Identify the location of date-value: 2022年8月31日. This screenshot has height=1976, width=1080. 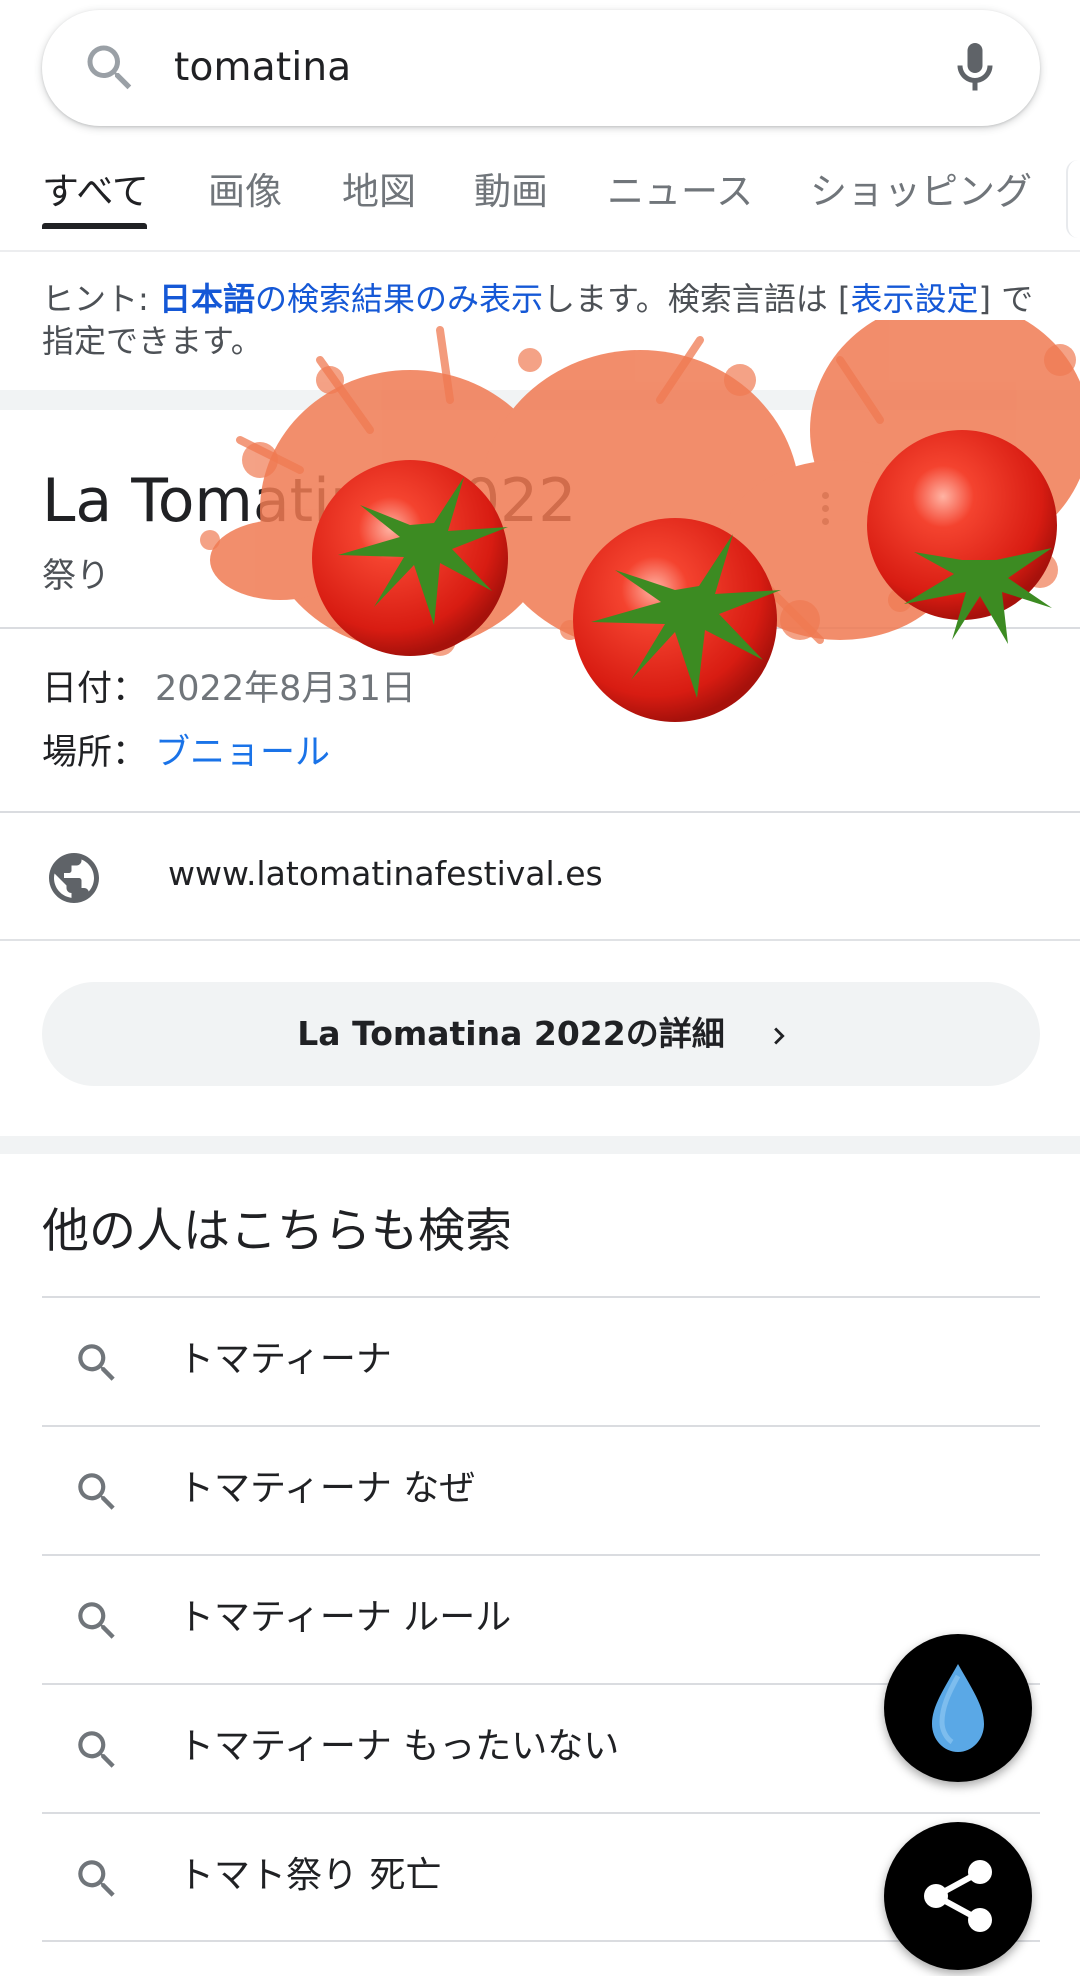
(285, 689).